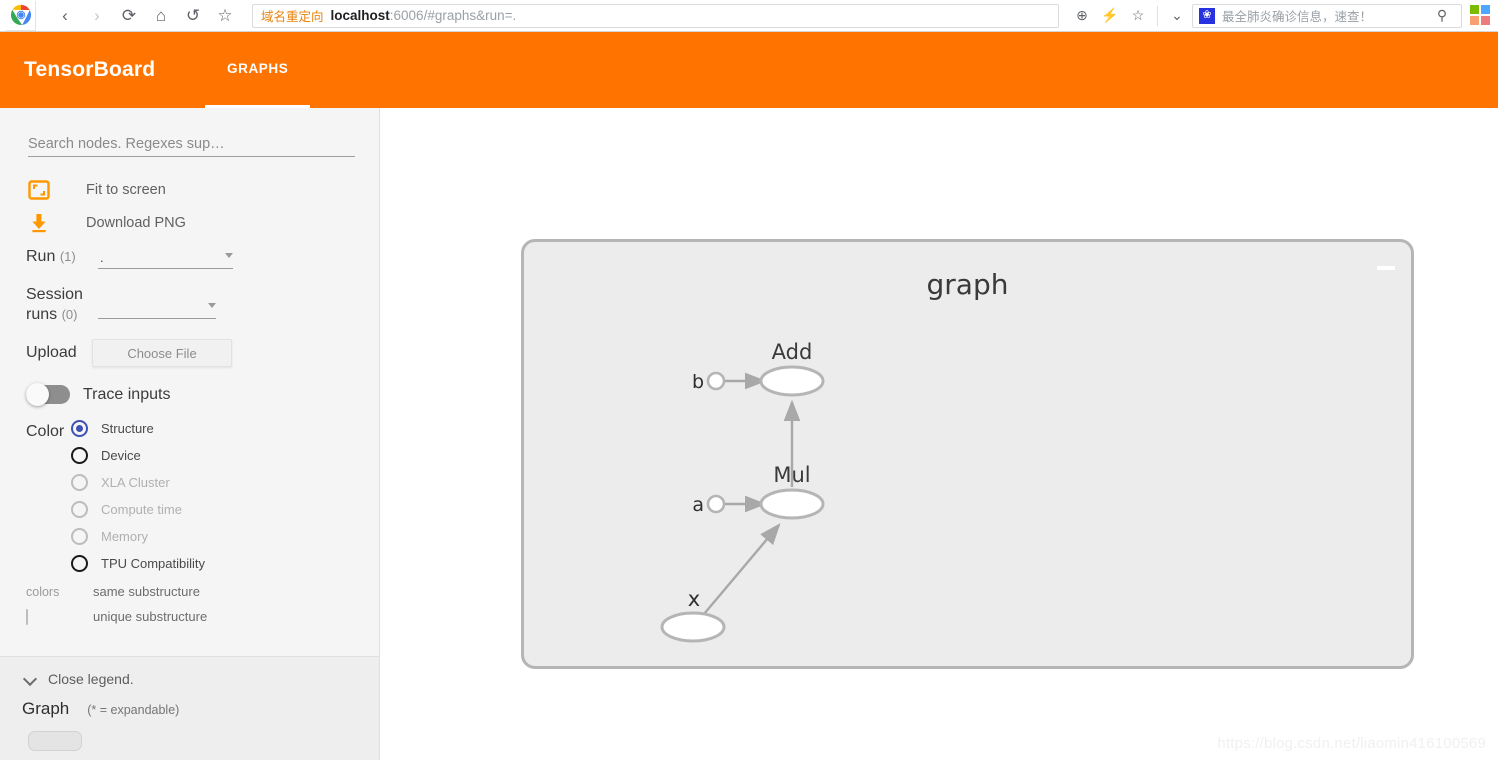 The height and width of the screenshot is (760, 1498). What do you see at coordinates (121, 455) in the screenshot?
I see `color-option-label: Device` at bounding box center [121, 455].